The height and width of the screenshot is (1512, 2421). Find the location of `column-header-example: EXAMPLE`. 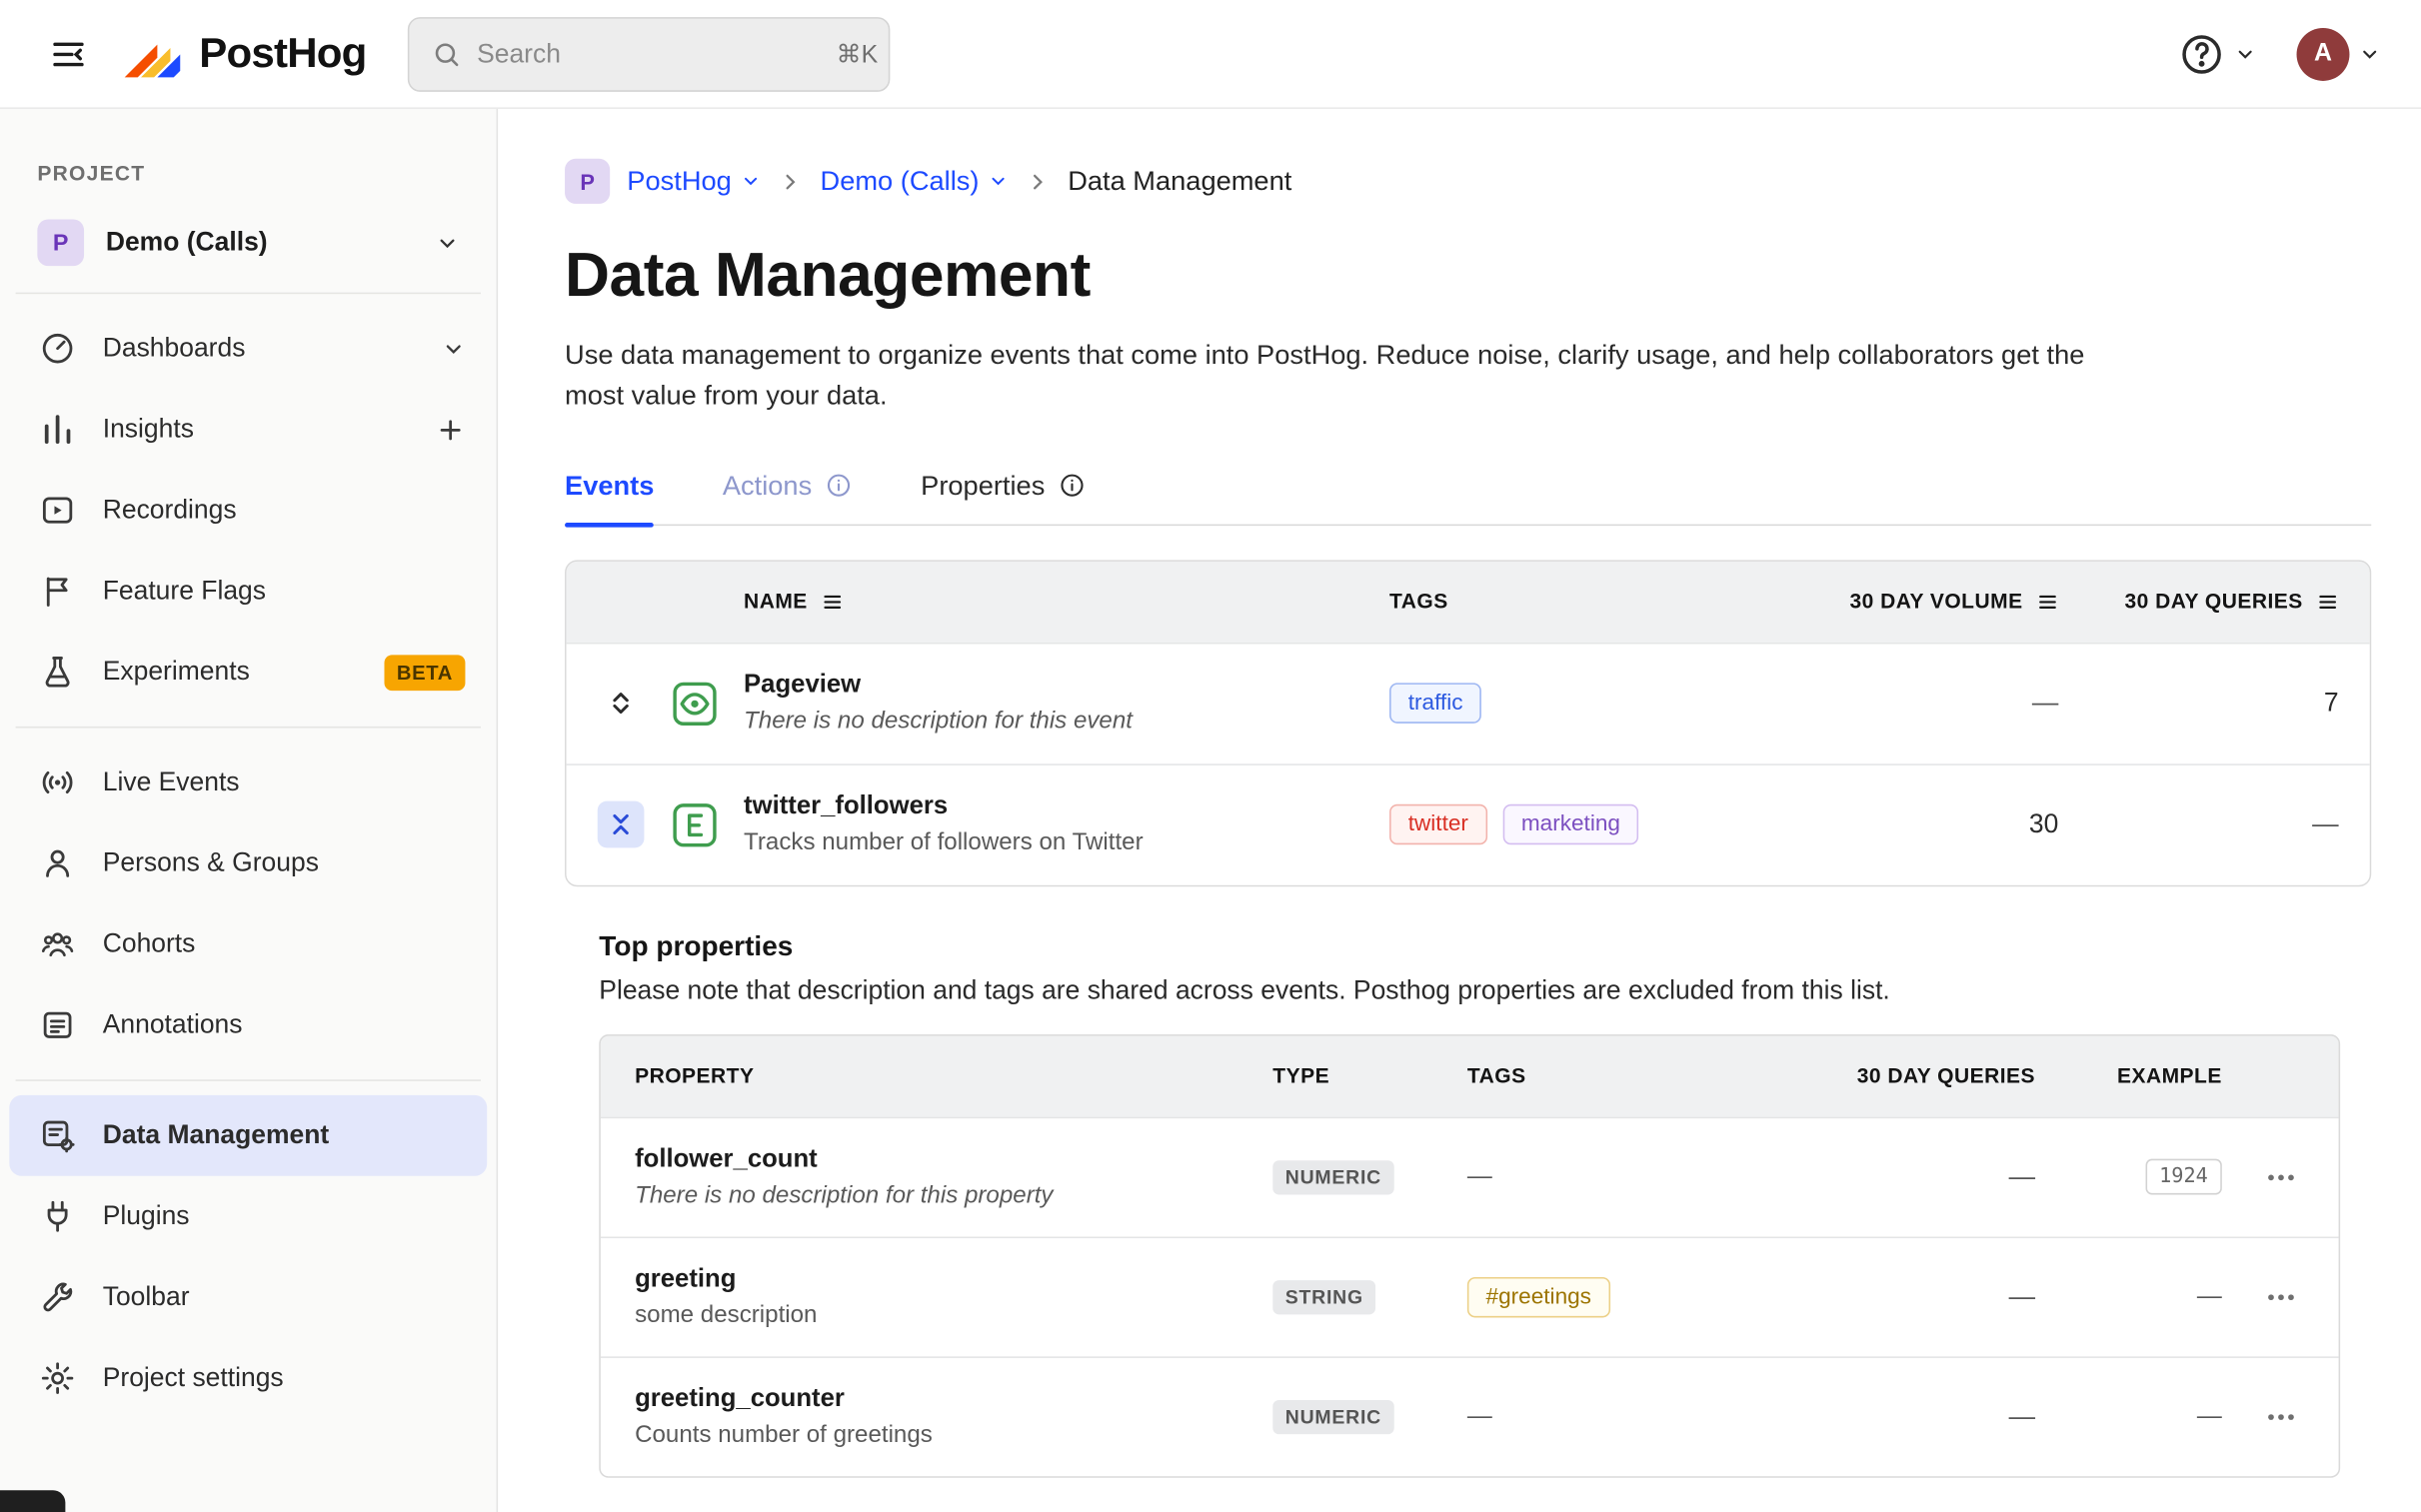

column-header-example: EXAMPLE is located at coordinates (2169, 1075).